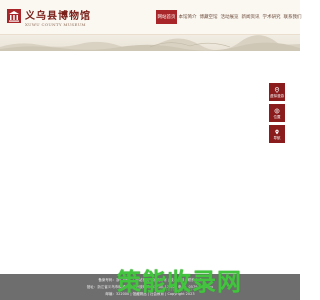  I want to click on footer-links: 备案号码：浙ICP备… | 网站首页 | 版权所有 | 技术支持 | 联系方式, so click(150, 280).